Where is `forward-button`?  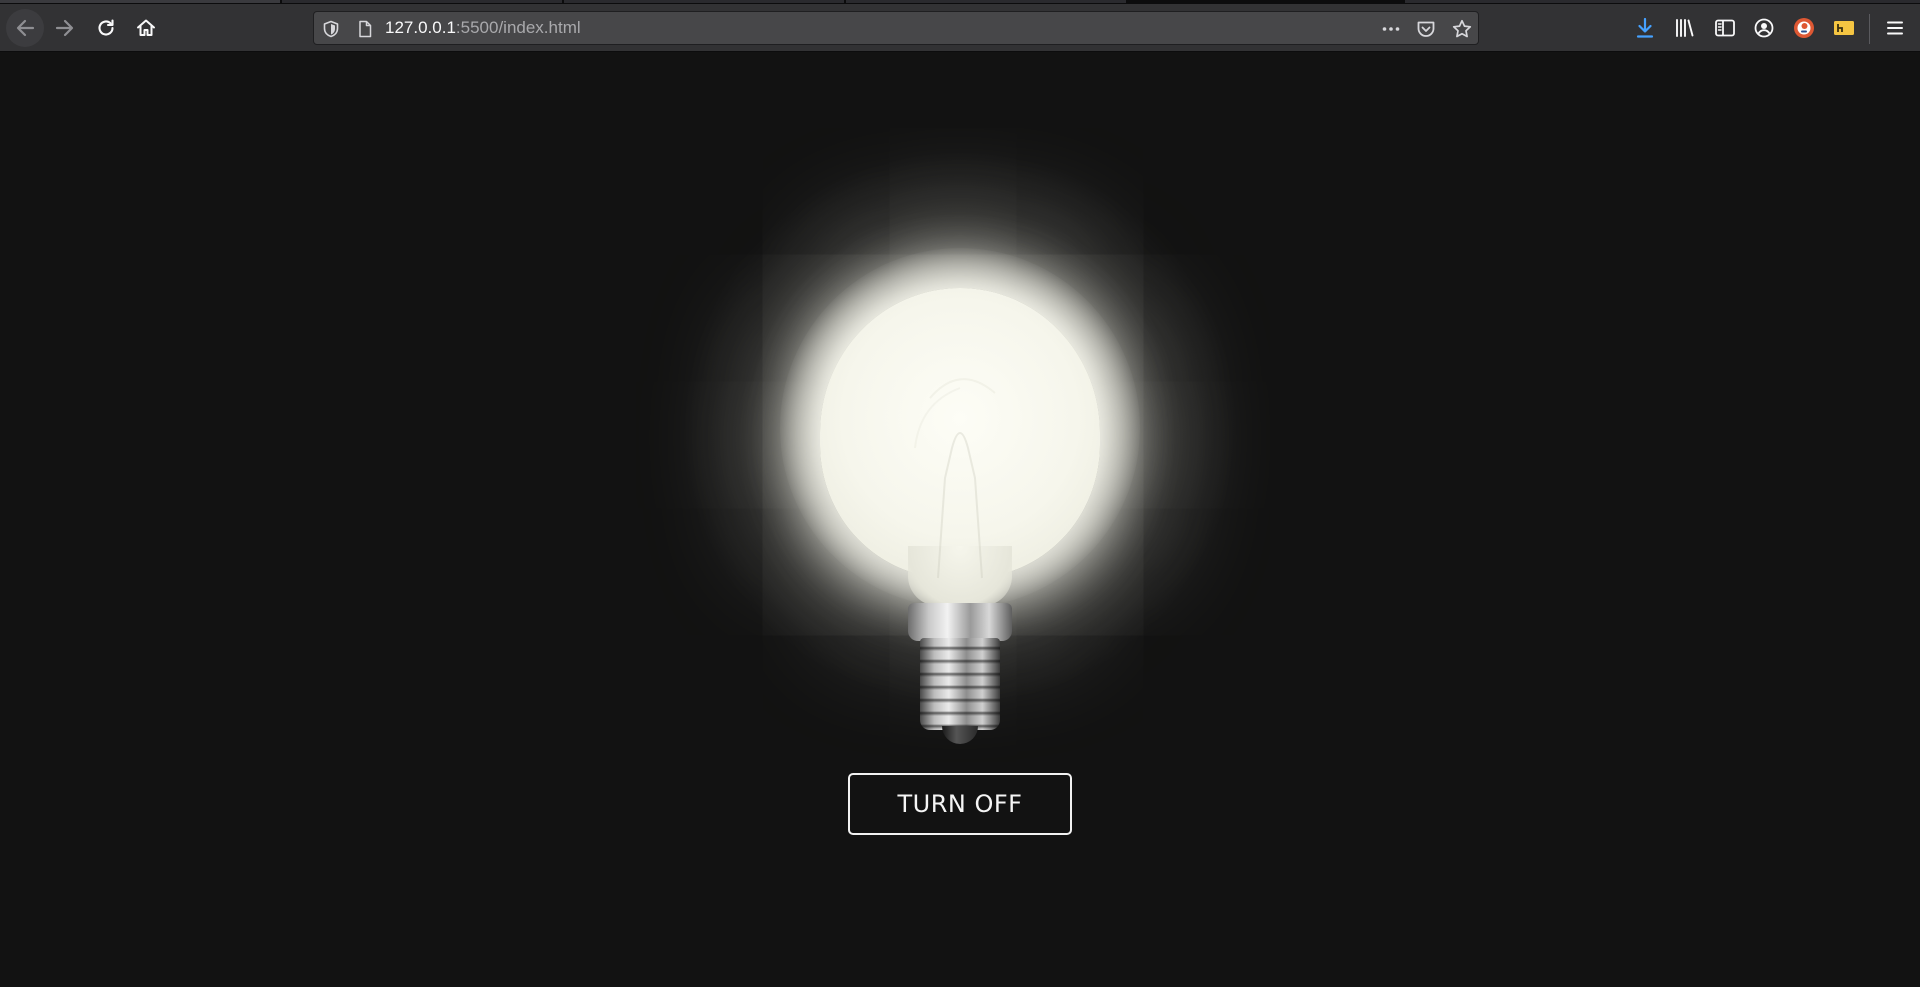 forward-button is located at coordinates (65, 28).